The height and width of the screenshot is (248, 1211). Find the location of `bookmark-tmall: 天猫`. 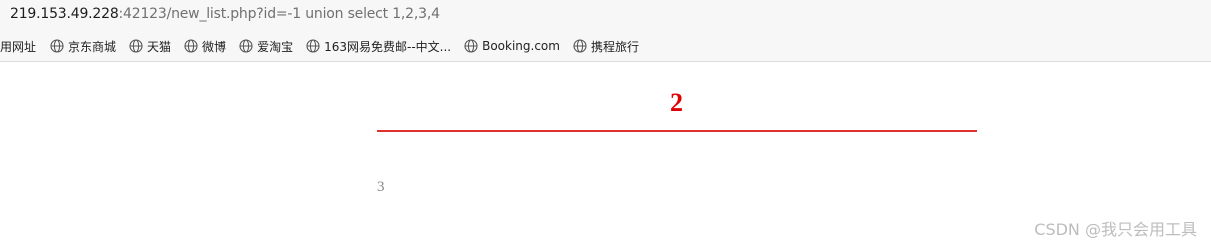

bookmark-tmall: 天猫 is located at coordinates (150, 46).